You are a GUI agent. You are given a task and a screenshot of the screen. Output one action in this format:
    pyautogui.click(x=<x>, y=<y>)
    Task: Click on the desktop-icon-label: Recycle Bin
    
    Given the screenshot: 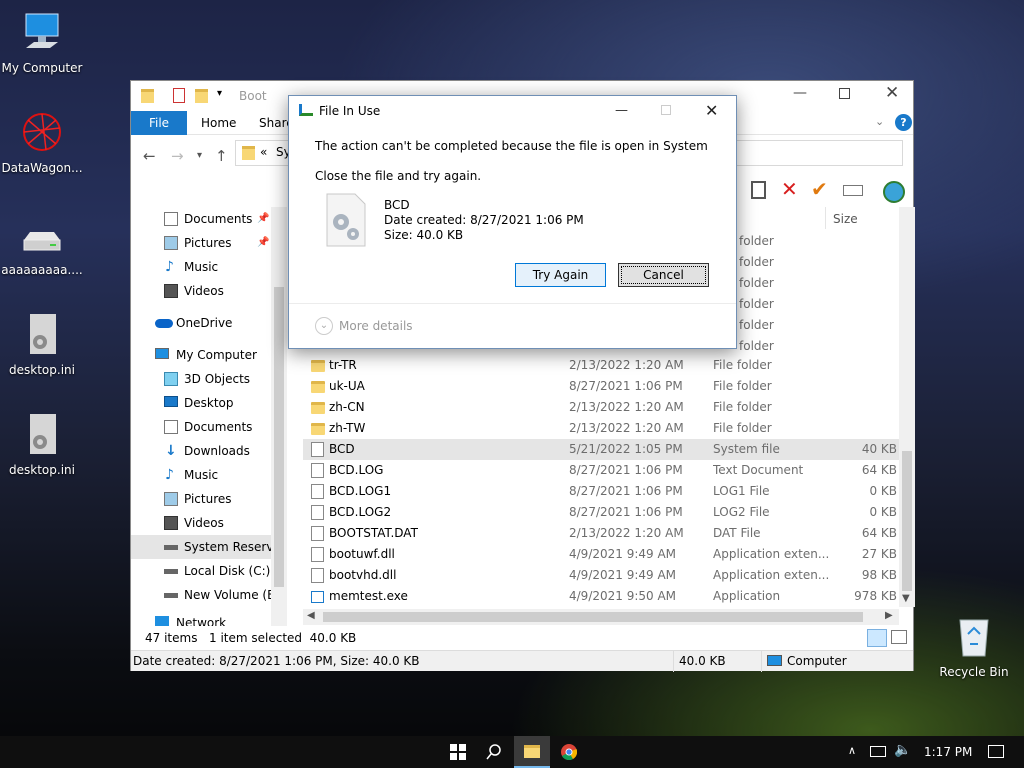 What is the action you would take?
    pyautogui.click(x=974, y=672)
    